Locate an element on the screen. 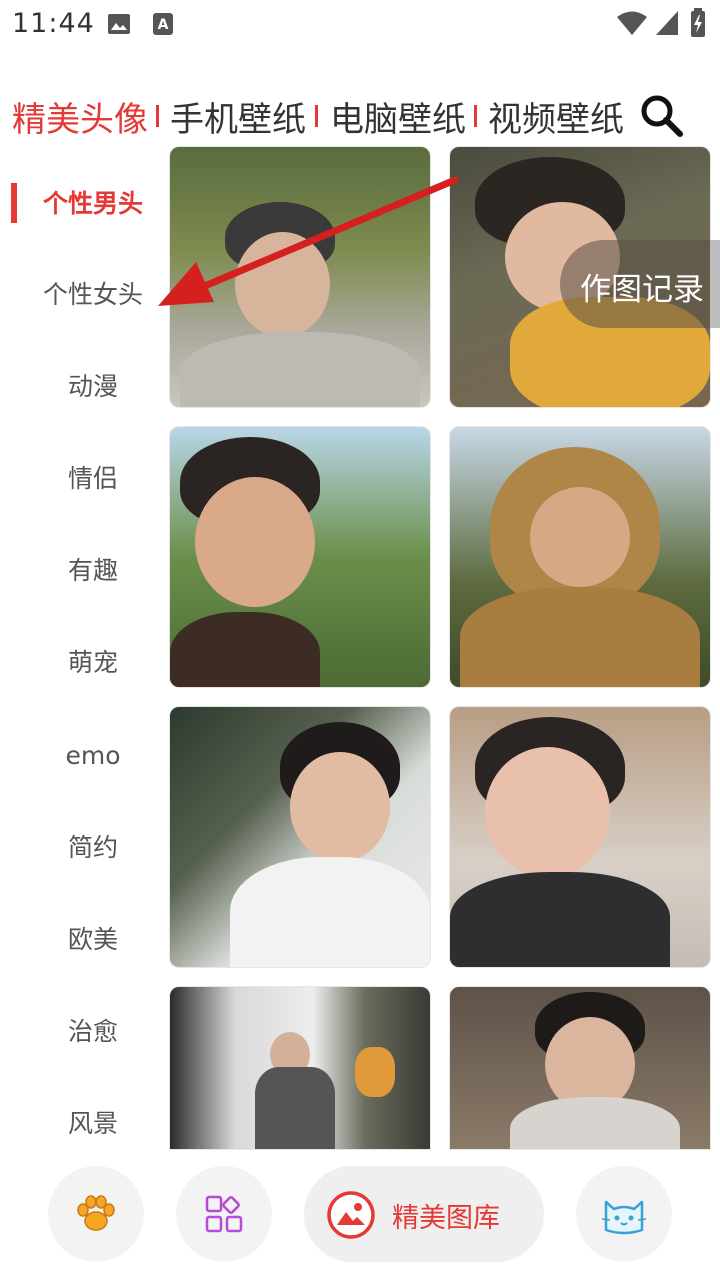 Image resolution: width=720 pixels, height=1280 pixels. tab-avatar: 精美头像 is located at coordinates (80, 116).